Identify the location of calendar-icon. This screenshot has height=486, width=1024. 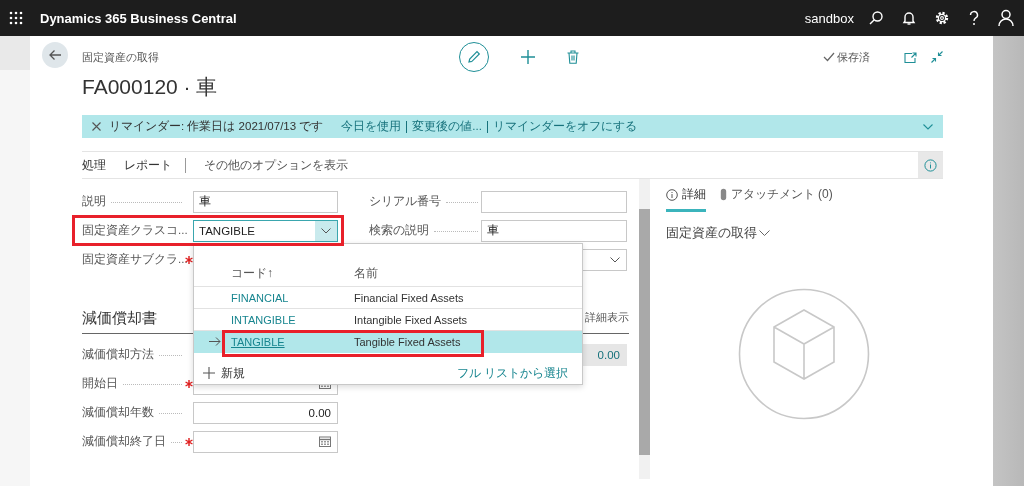
(325, 441).